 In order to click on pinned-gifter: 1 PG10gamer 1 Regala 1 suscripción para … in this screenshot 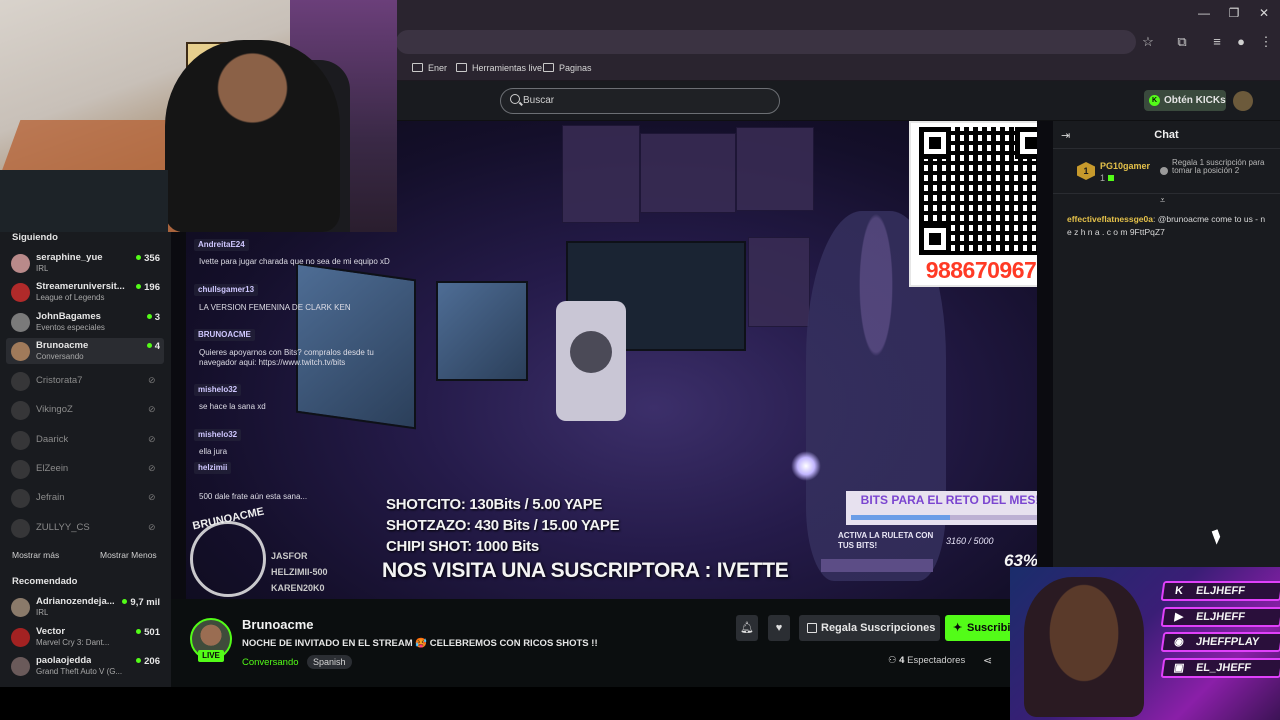, I will do `click(1166, 172)`.